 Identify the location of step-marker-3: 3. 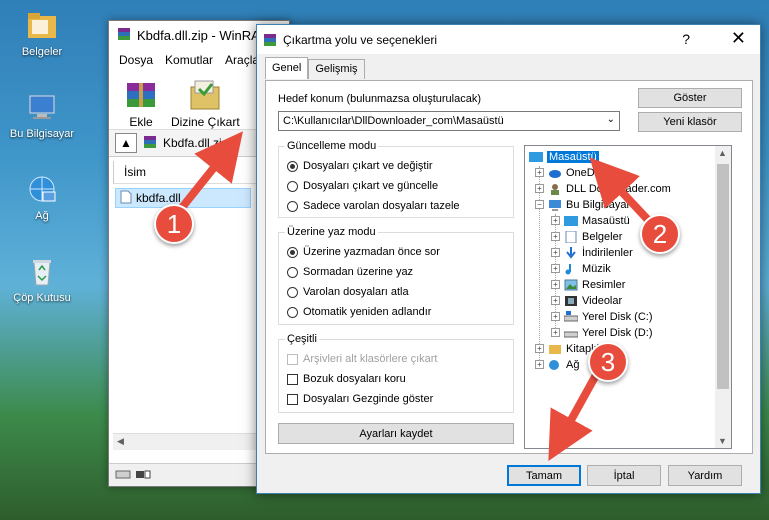
(608, 362).